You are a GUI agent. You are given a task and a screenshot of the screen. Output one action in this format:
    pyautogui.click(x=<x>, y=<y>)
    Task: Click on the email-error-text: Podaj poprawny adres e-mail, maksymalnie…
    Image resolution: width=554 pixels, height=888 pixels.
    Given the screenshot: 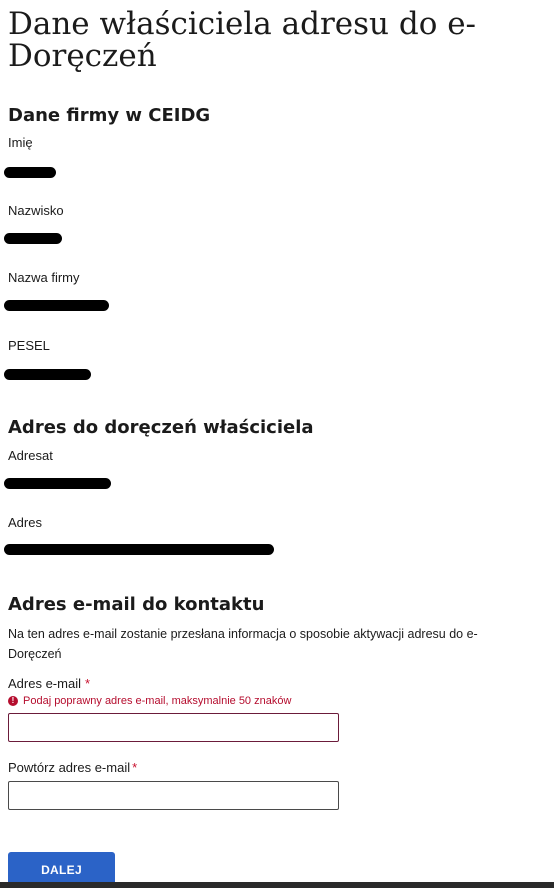 What is the action you would take?
    pyautogui.click(x=157, y=701)
    